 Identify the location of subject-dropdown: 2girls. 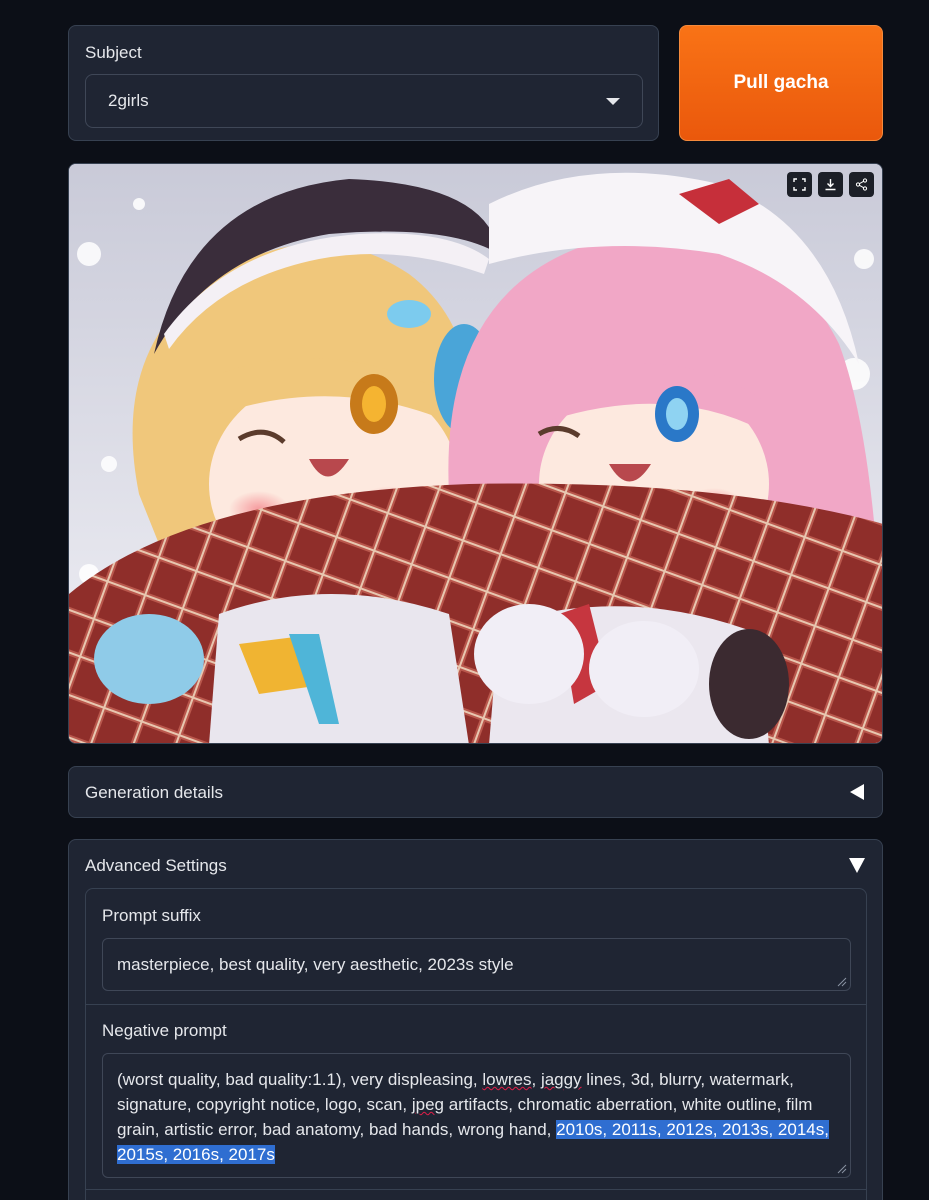
(364, 101).